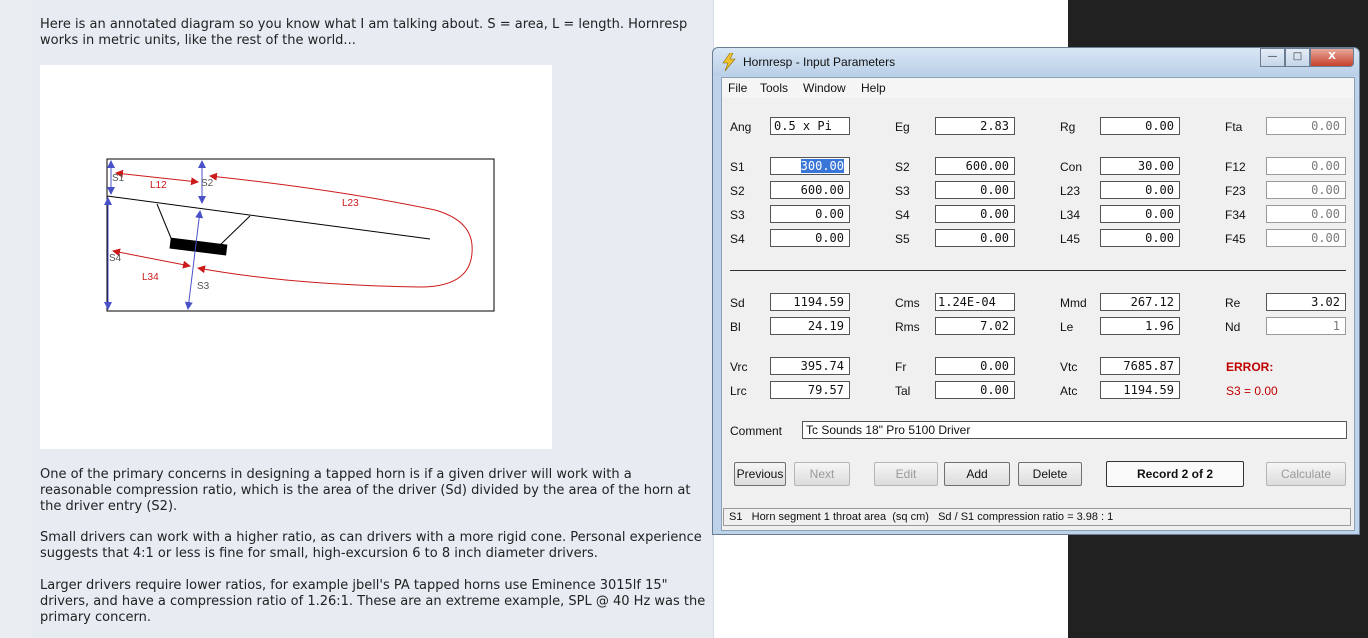 The width and height of the screenshot is (1368, 638). I want to click on field-s4-row4: 0.00, so click(810, 238).